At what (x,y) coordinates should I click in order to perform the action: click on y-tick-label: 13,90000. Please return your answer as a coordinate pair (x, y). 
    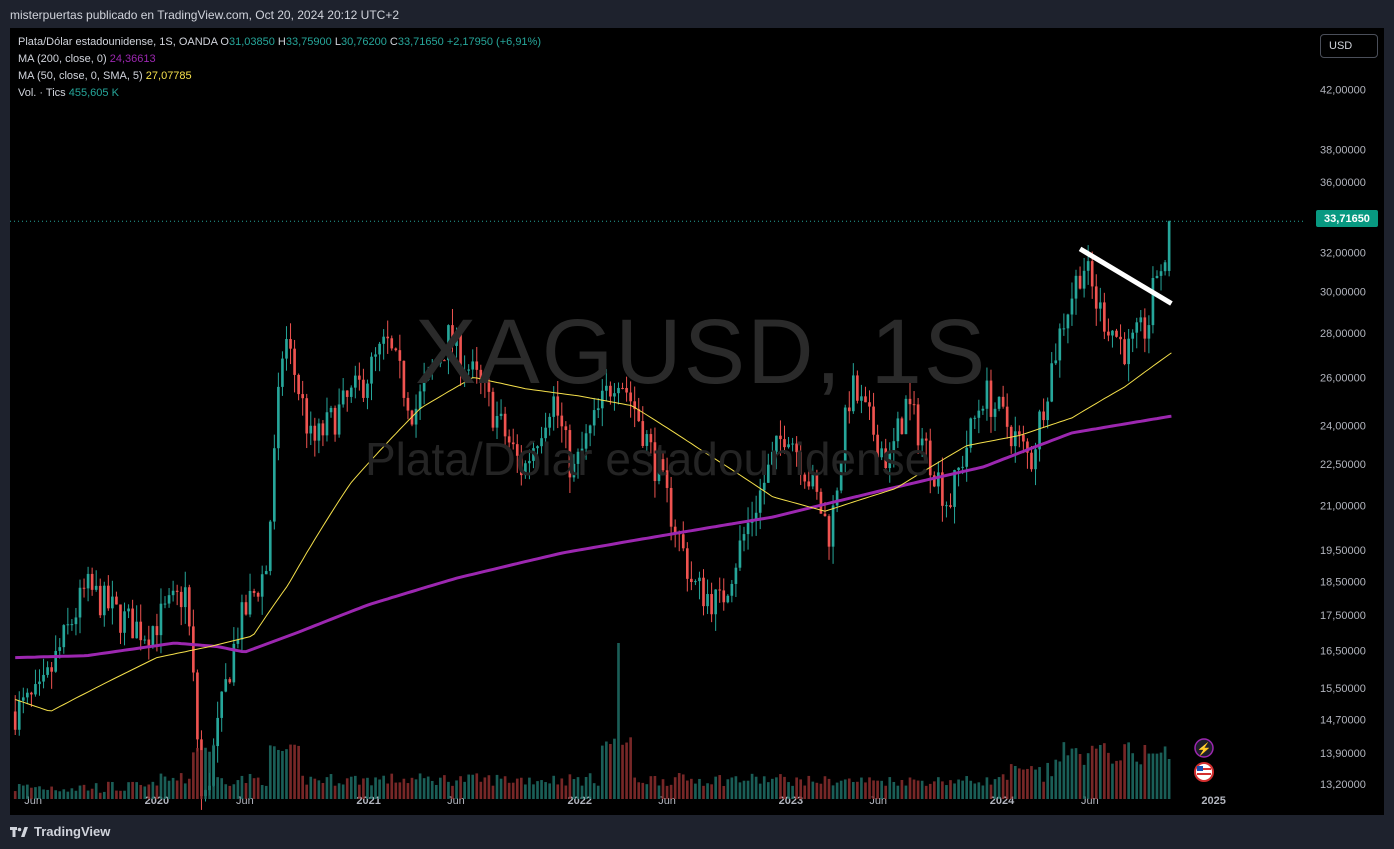
    Looking at the image, I should click on (1343, 754).